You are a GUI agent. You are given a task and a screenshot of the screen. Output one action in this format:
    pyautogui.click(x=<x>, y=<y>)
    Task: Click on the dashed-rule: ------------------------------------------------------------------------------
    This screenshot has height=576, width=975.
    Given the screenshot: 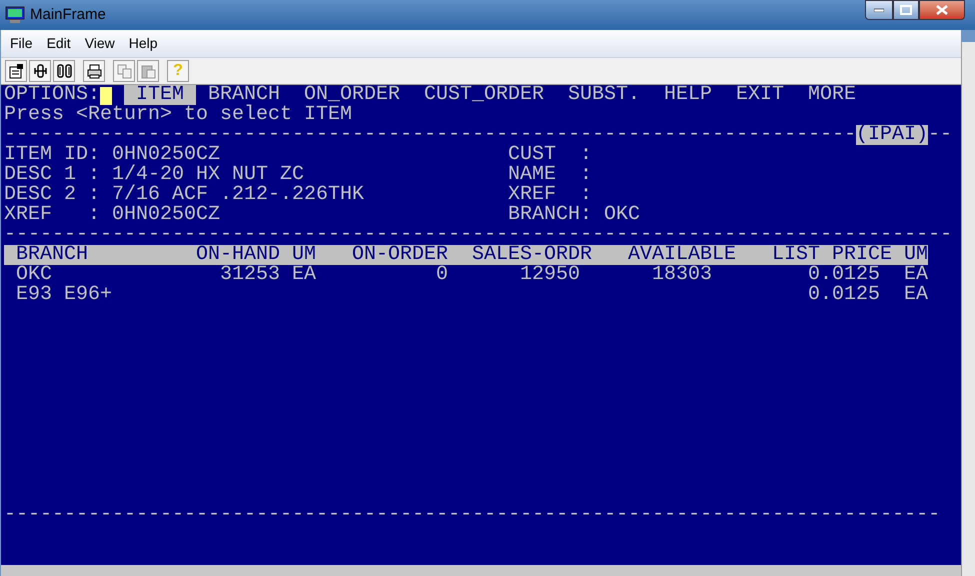 What is the action you would take?
    pyautogui.click(x=472, y=515)
    